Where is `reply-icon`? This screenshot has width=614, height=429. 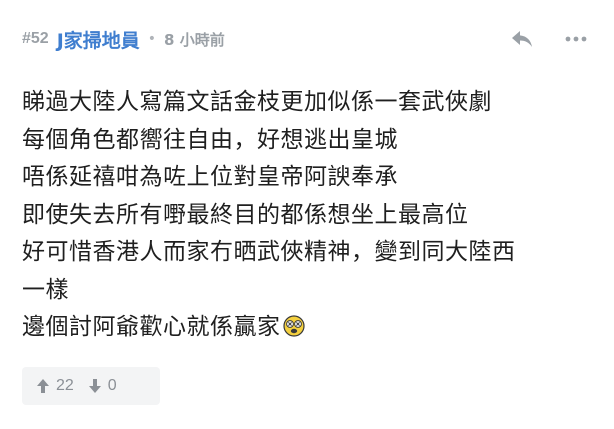 reply-icon is located at coordinates (522, 39).